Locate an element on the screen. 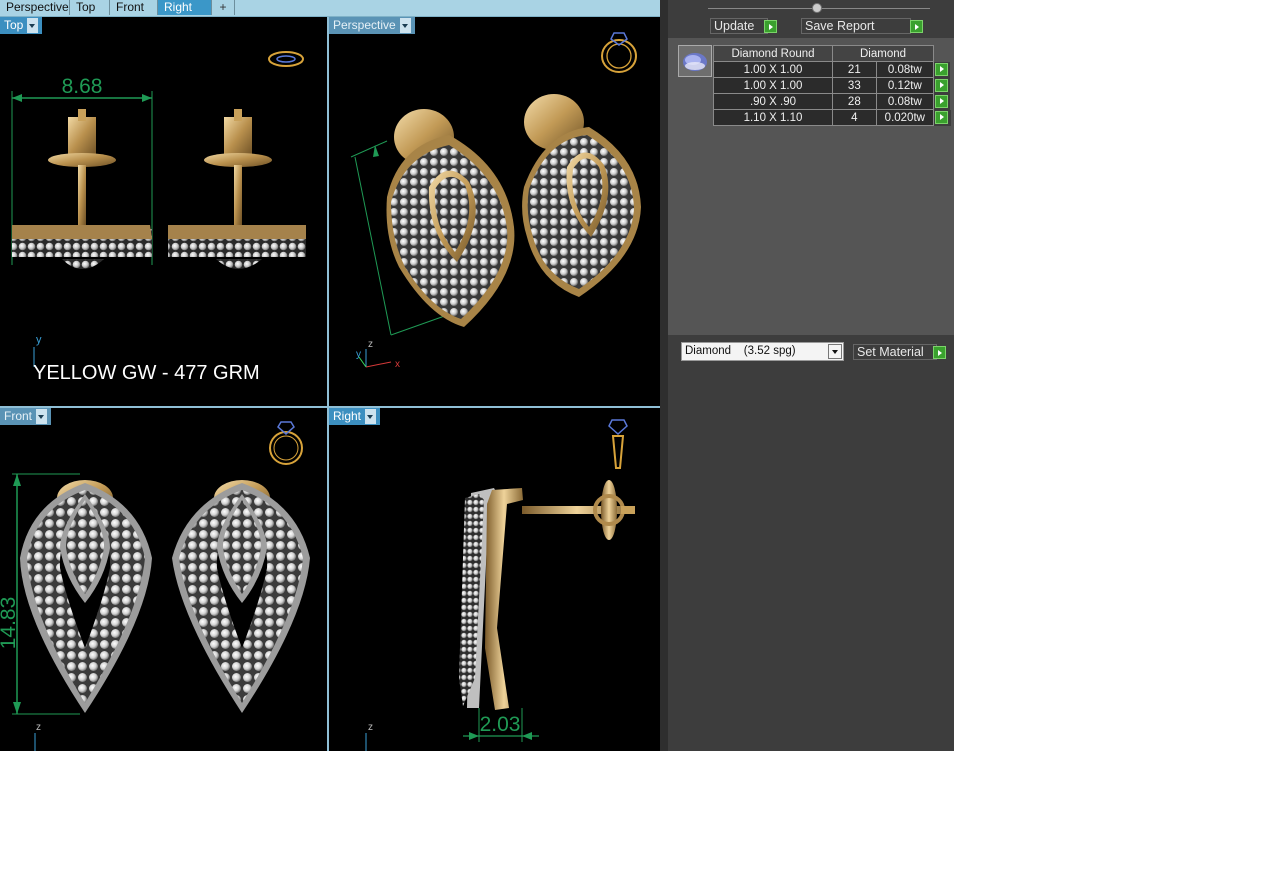 The width and height of the screenshot is (1280, 874). viewport-right: z 2.03 Right is located at coordinates (494, 579).